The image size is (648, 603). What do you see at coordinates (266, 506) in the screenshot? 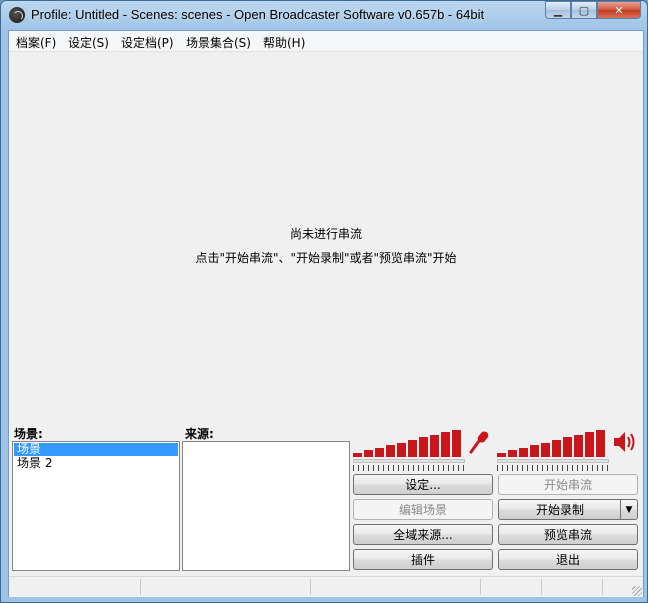
I see `sources-list` at bounding box center [266, 506].